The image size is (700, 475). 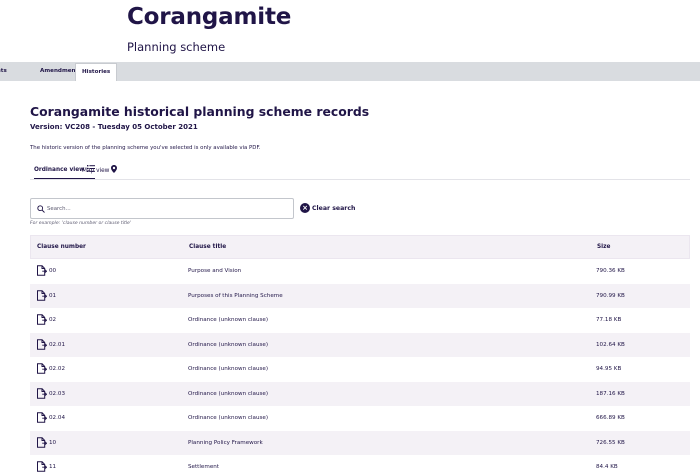 What do you see at coordinates (52, 271) in the screenshot?
I see `clause-number-link: 00` at bounding box center [52, 271].